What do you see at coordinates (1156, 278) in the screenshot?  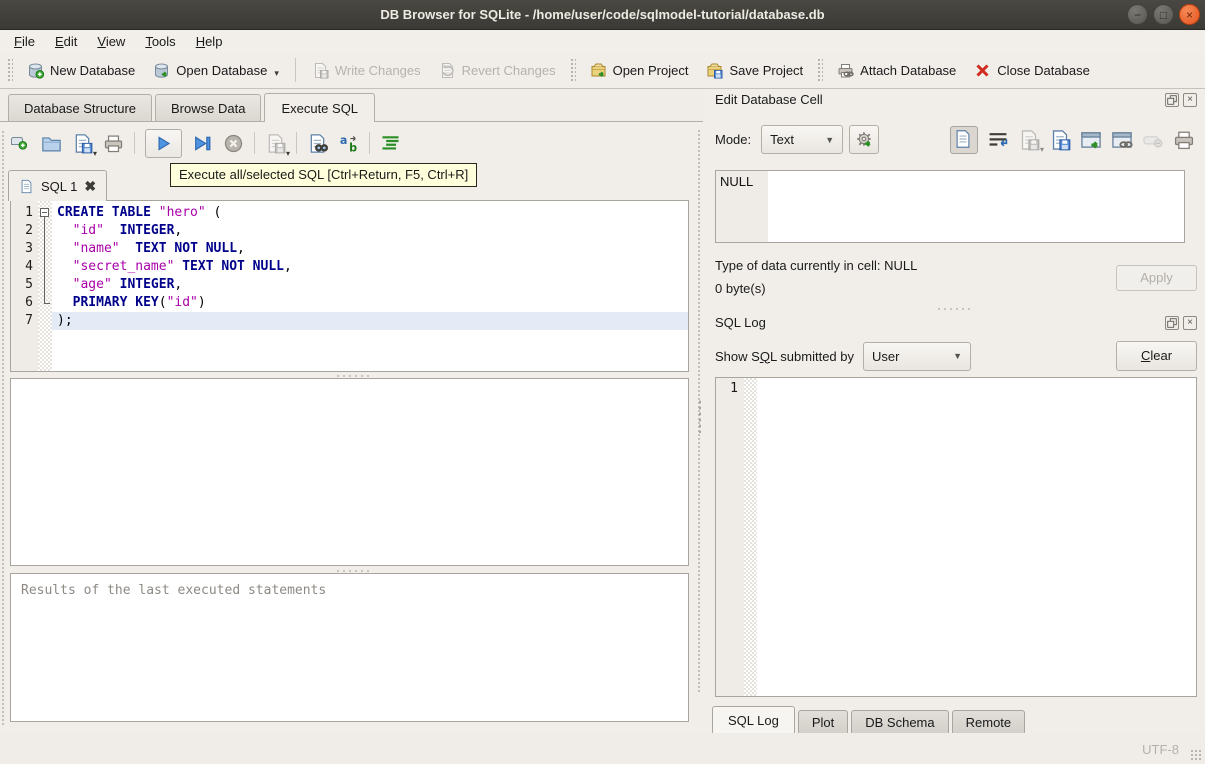 I see `apply-button: Apply` at bounding box center [1156, 278].